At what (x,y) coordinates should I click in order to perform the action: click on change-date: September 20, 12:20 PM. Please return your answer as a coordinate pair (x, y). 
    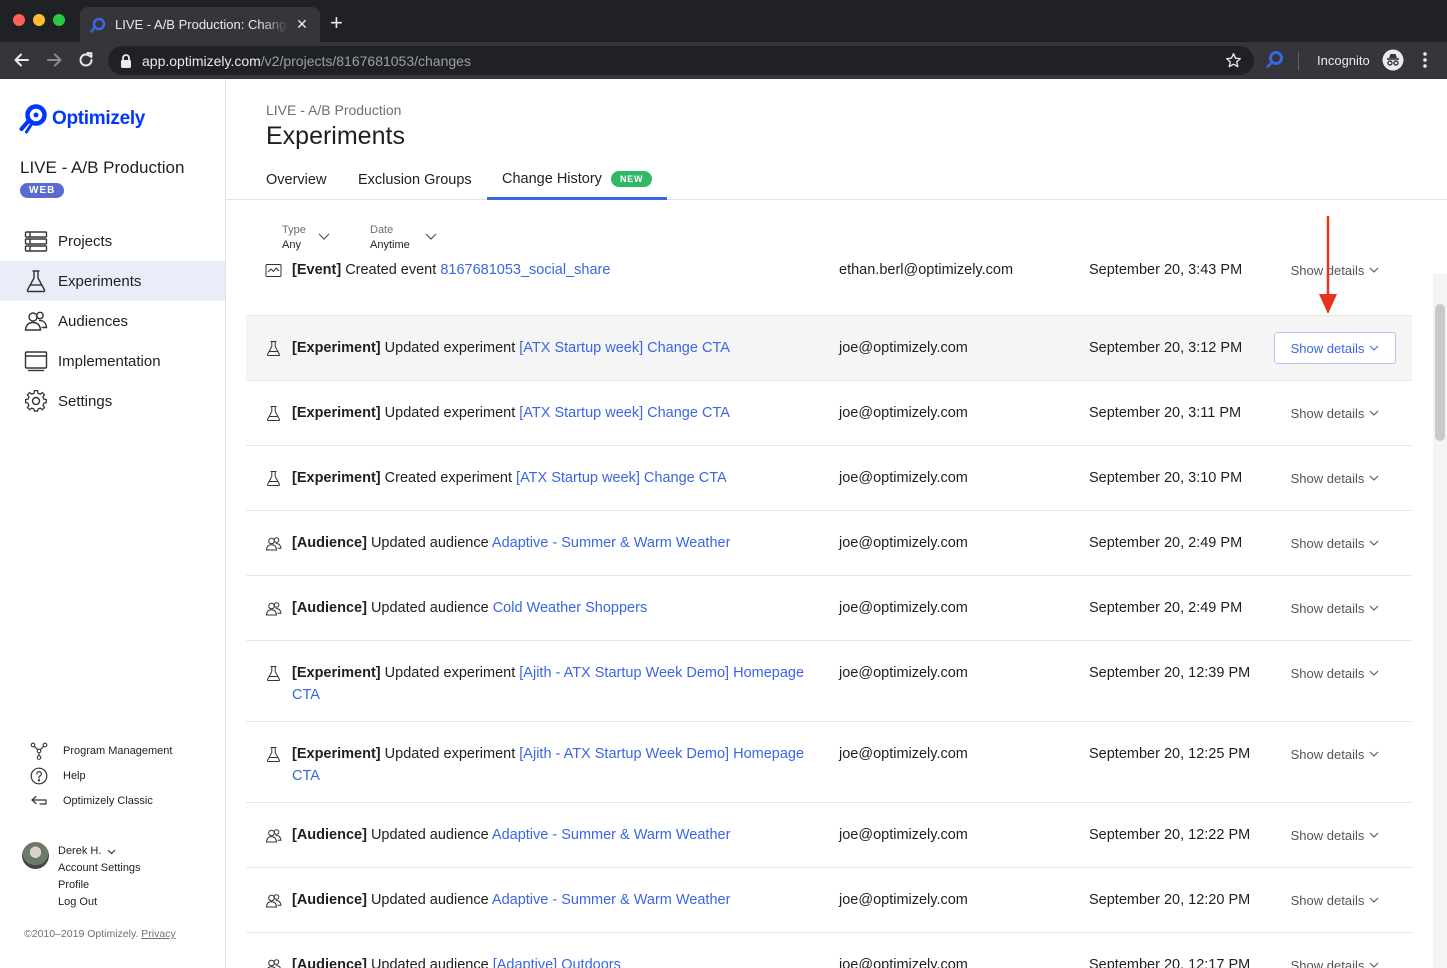
    Looking at the image, I should click on (1170, 900).